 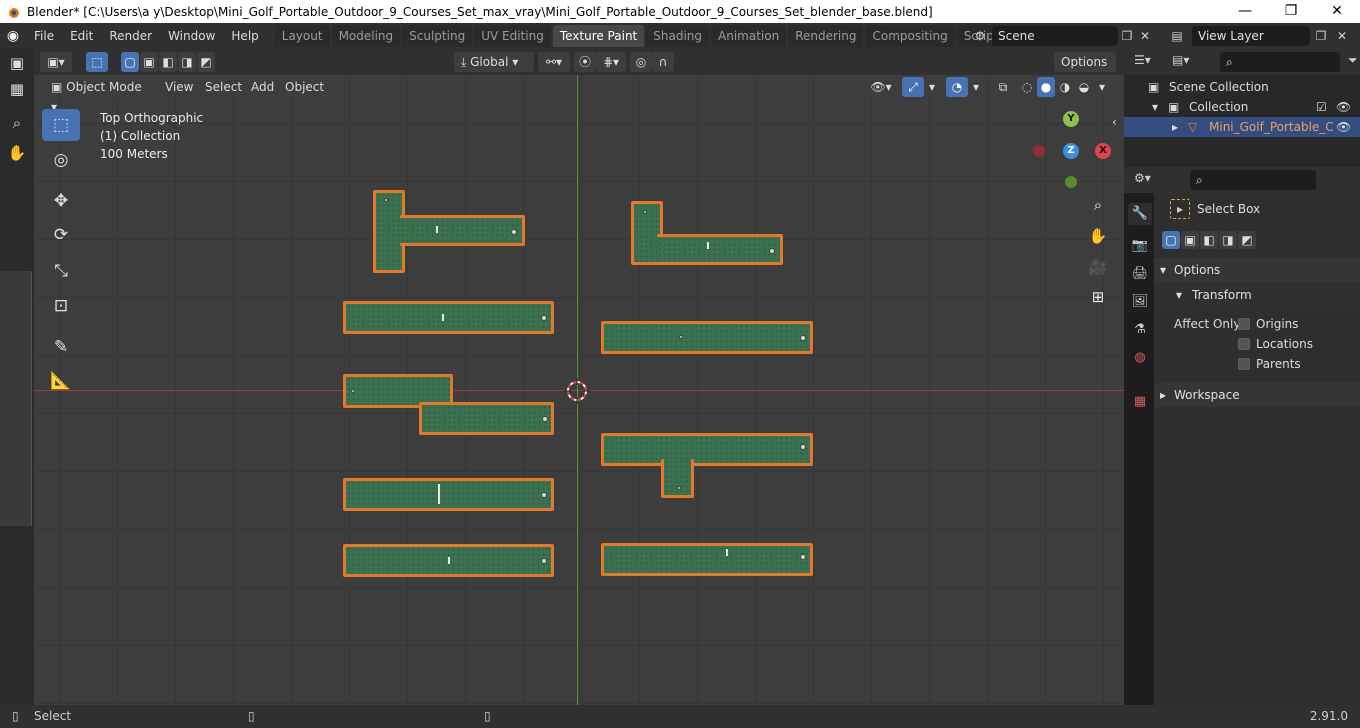 I want to click on menu-object: Object, so click(x=305, y=87).